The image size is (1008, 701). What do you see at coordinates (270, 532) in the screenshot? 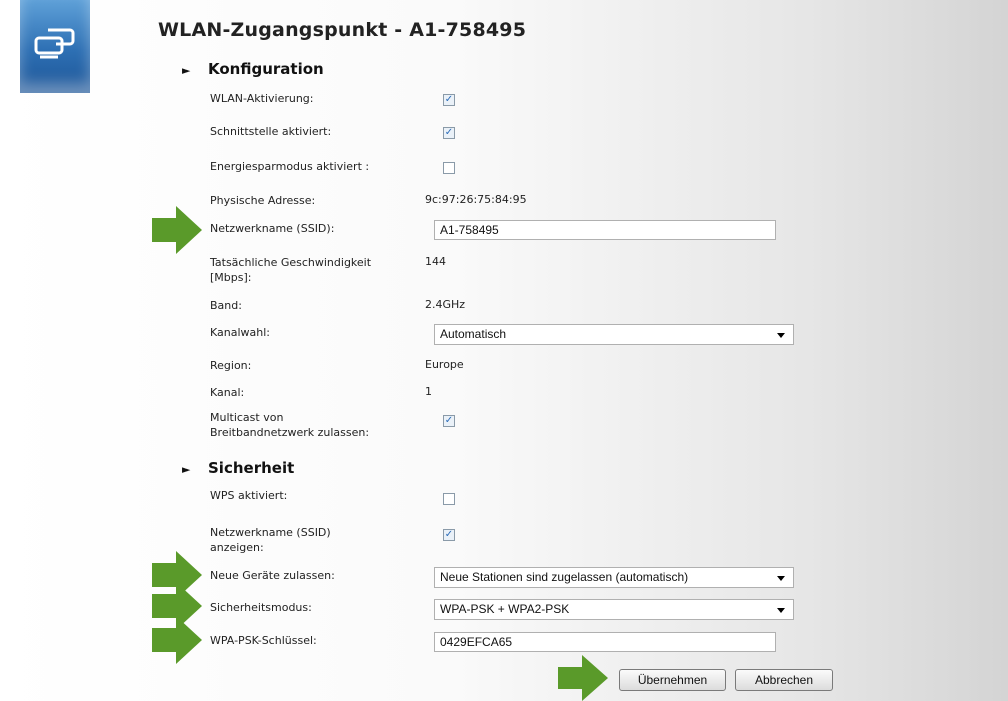
I see `ssid-anzeigen-label-line1: Netzwerkname (SSID)` at bounding box center [270, 532].